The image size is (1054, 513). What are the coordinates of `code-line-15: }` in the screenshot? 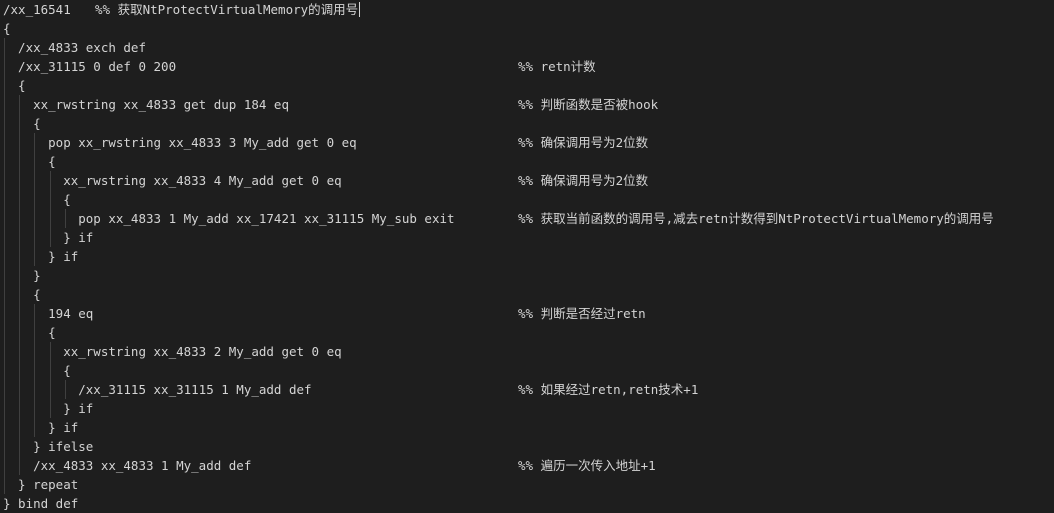 It's located at (20, 275).